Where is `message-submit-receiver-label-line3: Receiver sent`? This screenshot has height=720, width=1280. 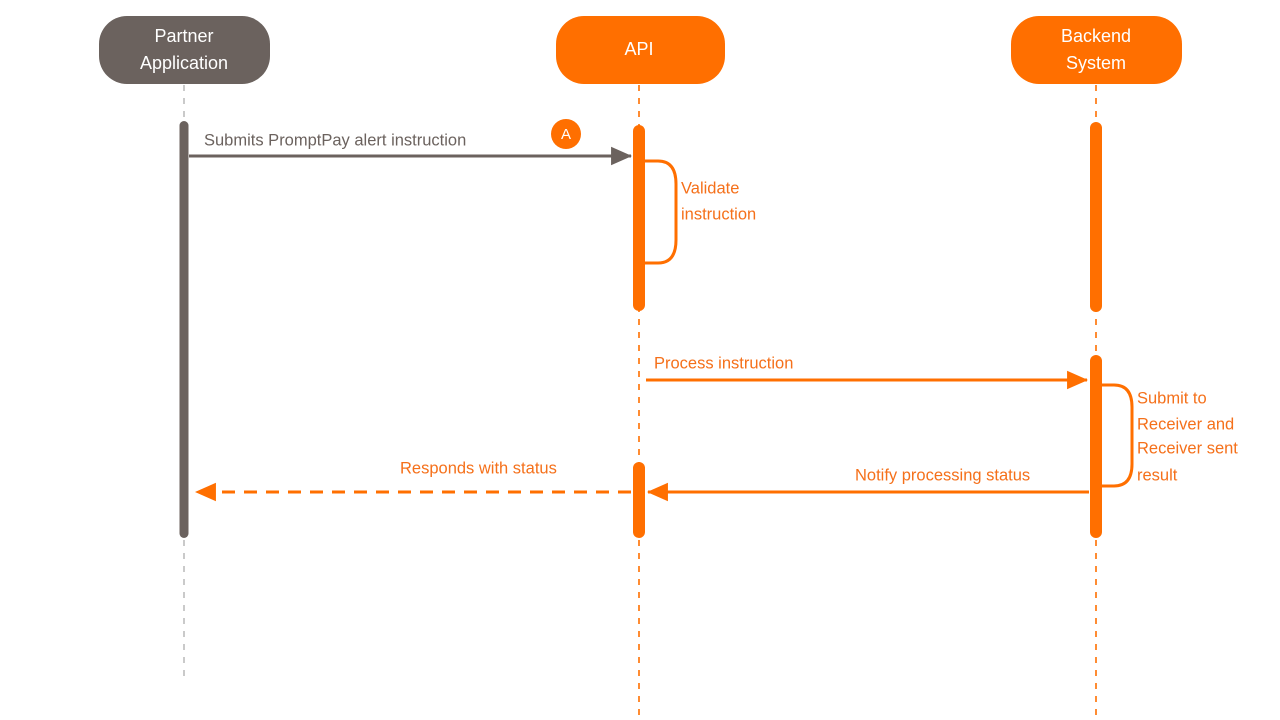 message-submit-receiver-label-line3: Receiver sent is located at coordinates (1187, 448).